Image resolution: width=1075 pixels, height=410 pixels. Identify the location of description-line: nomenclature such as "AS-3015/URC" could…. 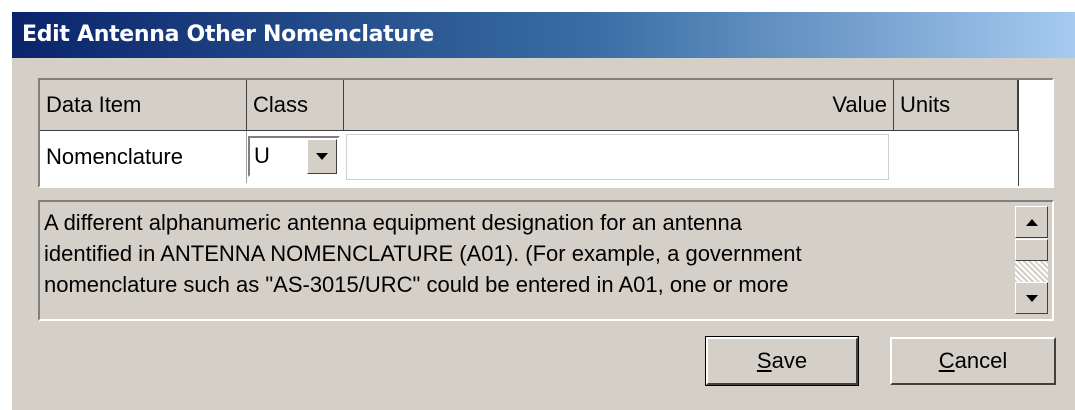
(416, 284).